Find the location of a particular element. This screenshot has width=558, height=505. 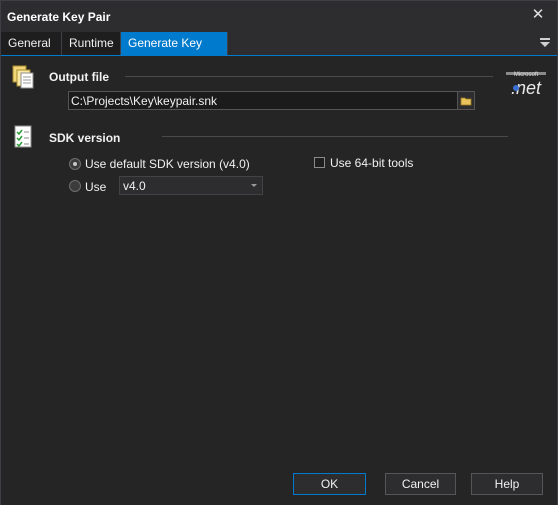

sdk-version-value: v4.0 is located at coordinates (134, 186).